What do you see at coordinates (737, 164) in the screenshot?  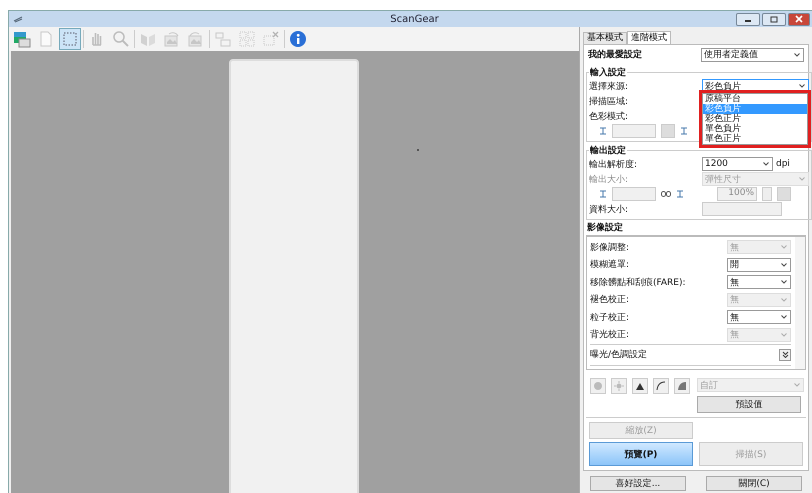 I see `resolution-dropdown: 1200` at bounding box center [737, 164].